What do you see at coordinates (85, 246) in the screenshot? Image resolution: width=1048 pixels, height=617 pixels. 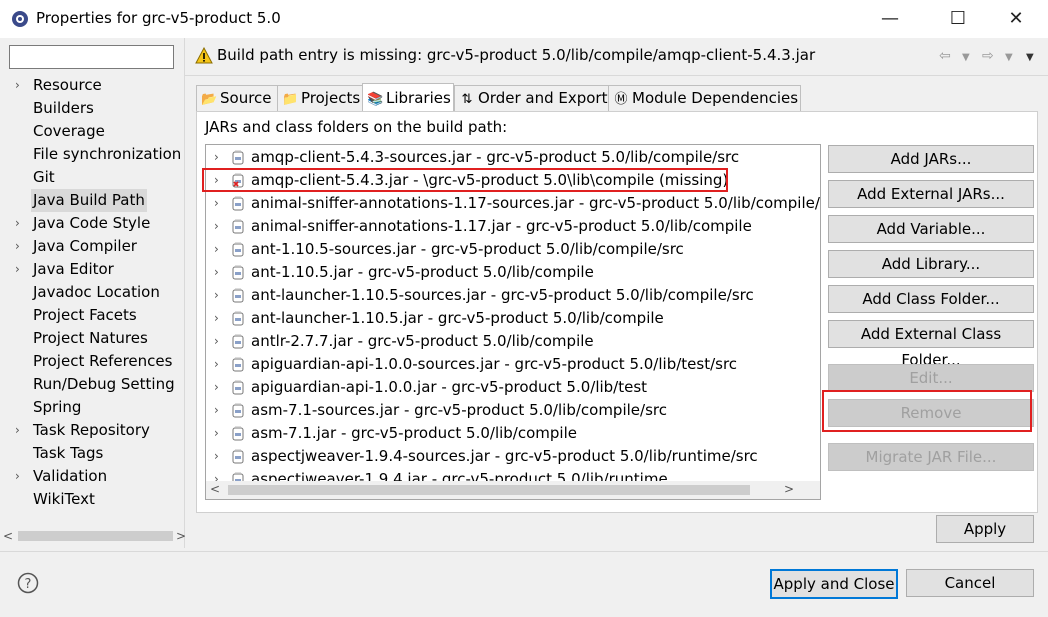 I see `nav-item-label: Java Compiler` at bounding box center [85, 246].